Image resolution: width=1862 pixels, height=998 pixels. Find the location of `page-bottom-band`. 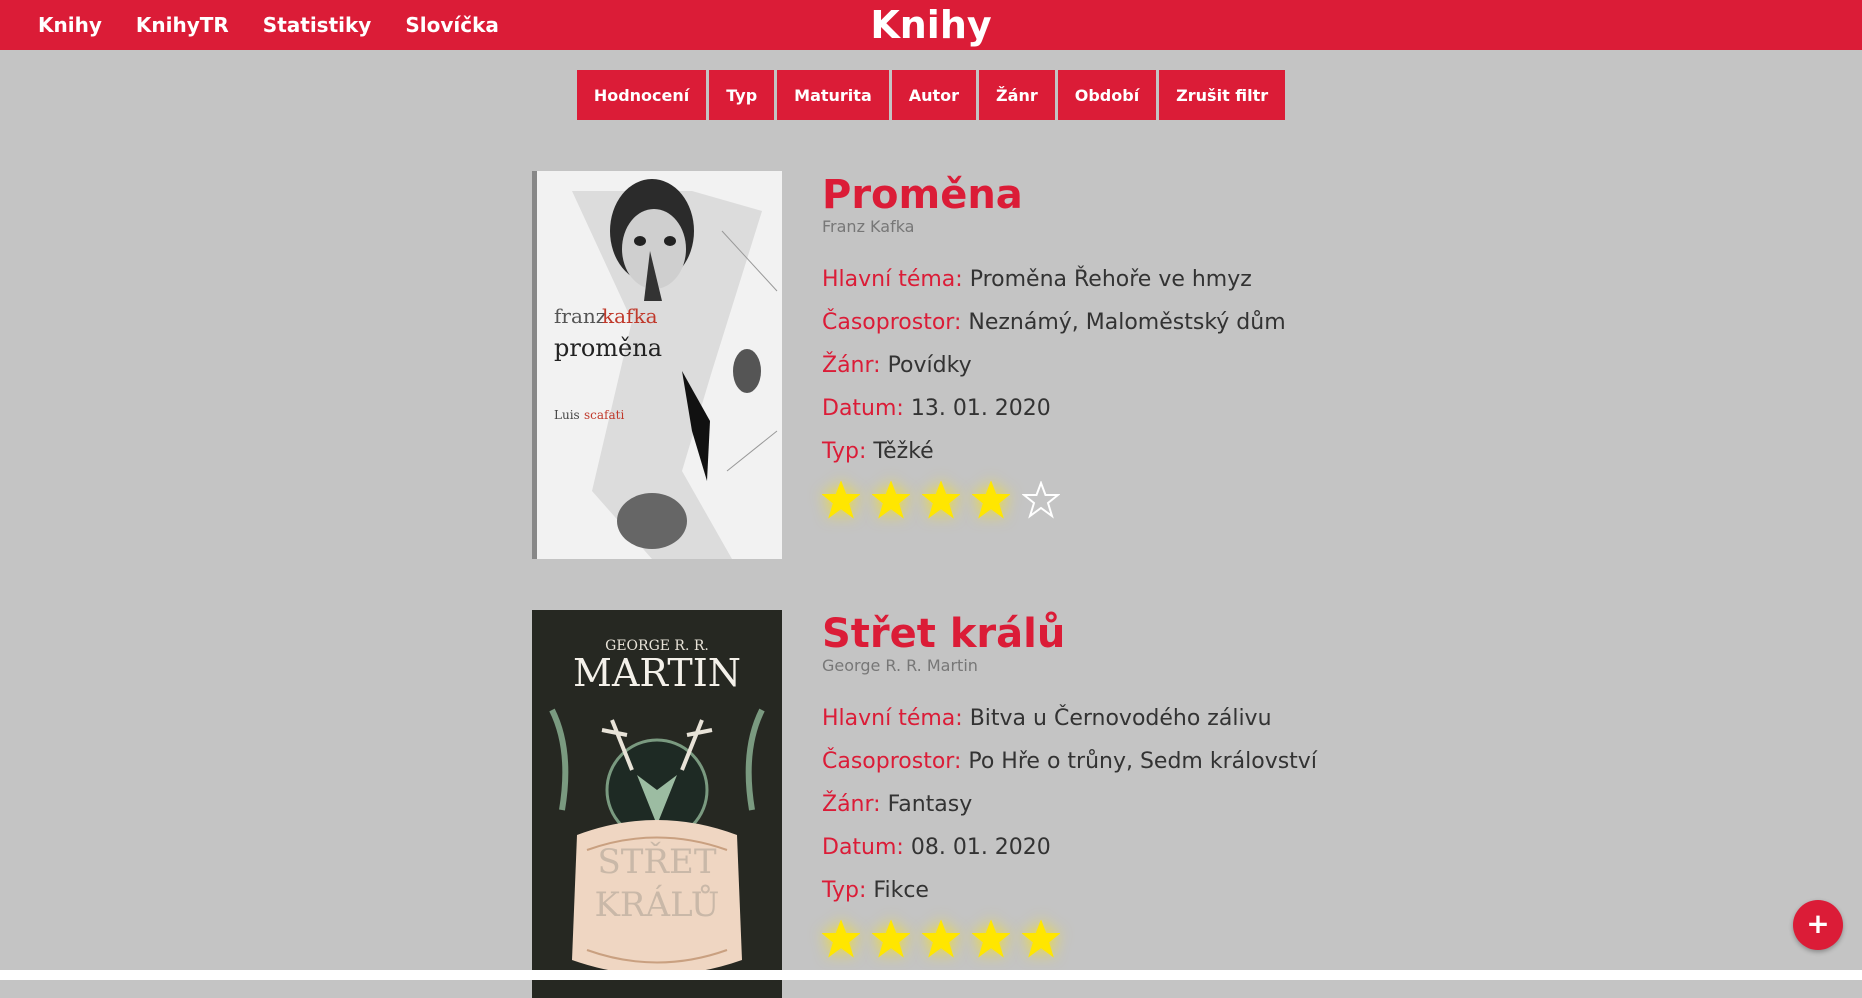

page-bottom-band is located at coordinates (931, 975).